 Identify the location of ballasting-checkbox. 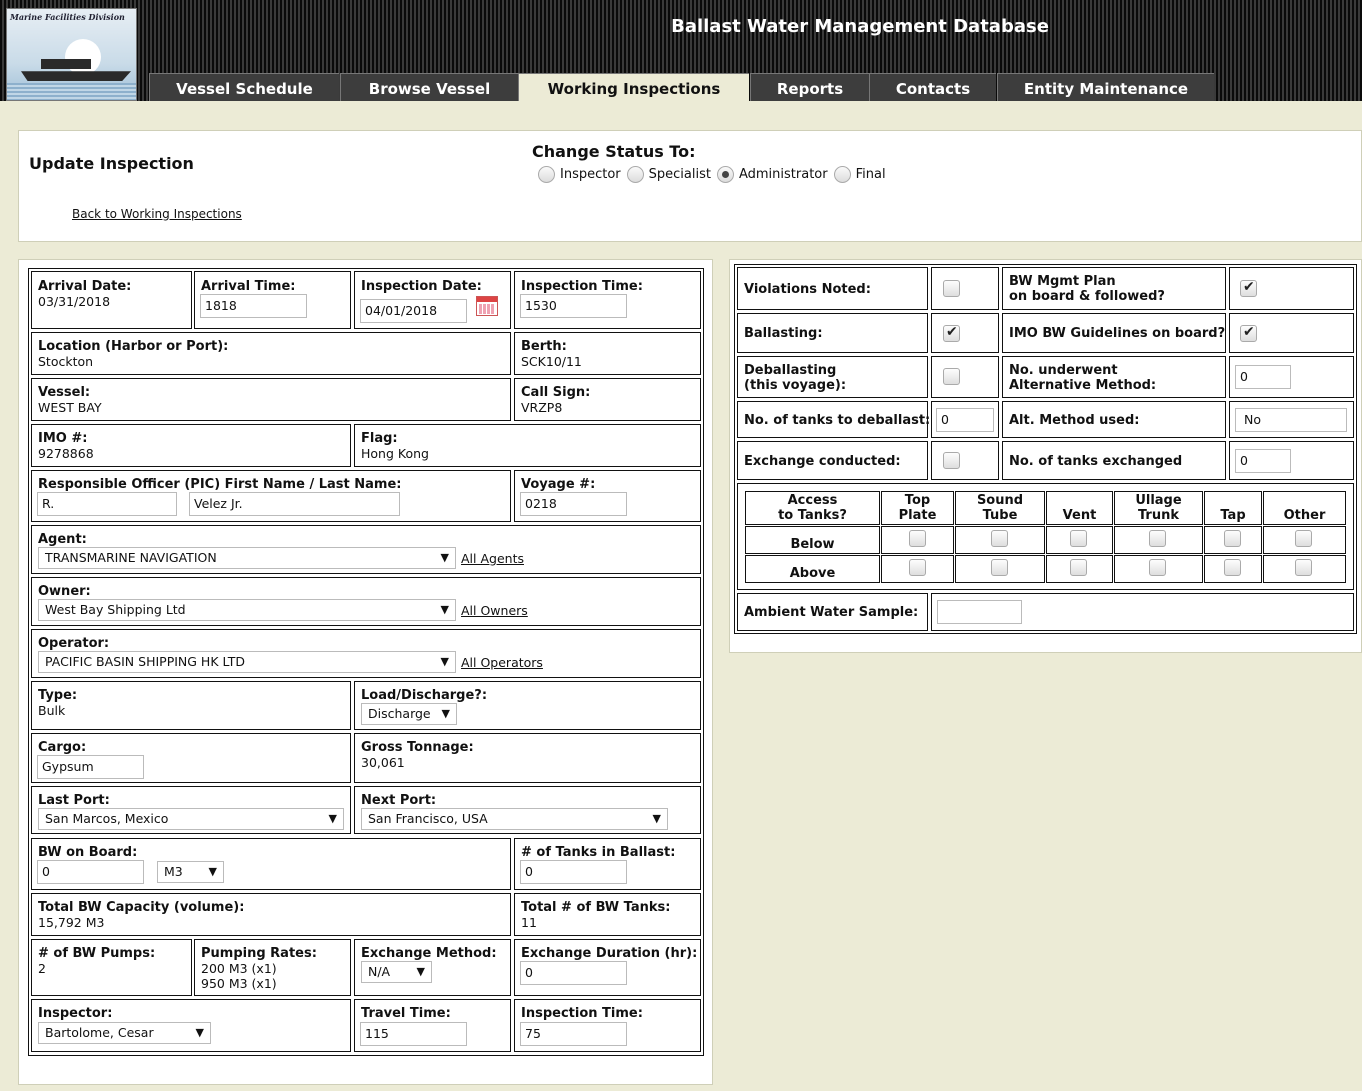
(951, 333).